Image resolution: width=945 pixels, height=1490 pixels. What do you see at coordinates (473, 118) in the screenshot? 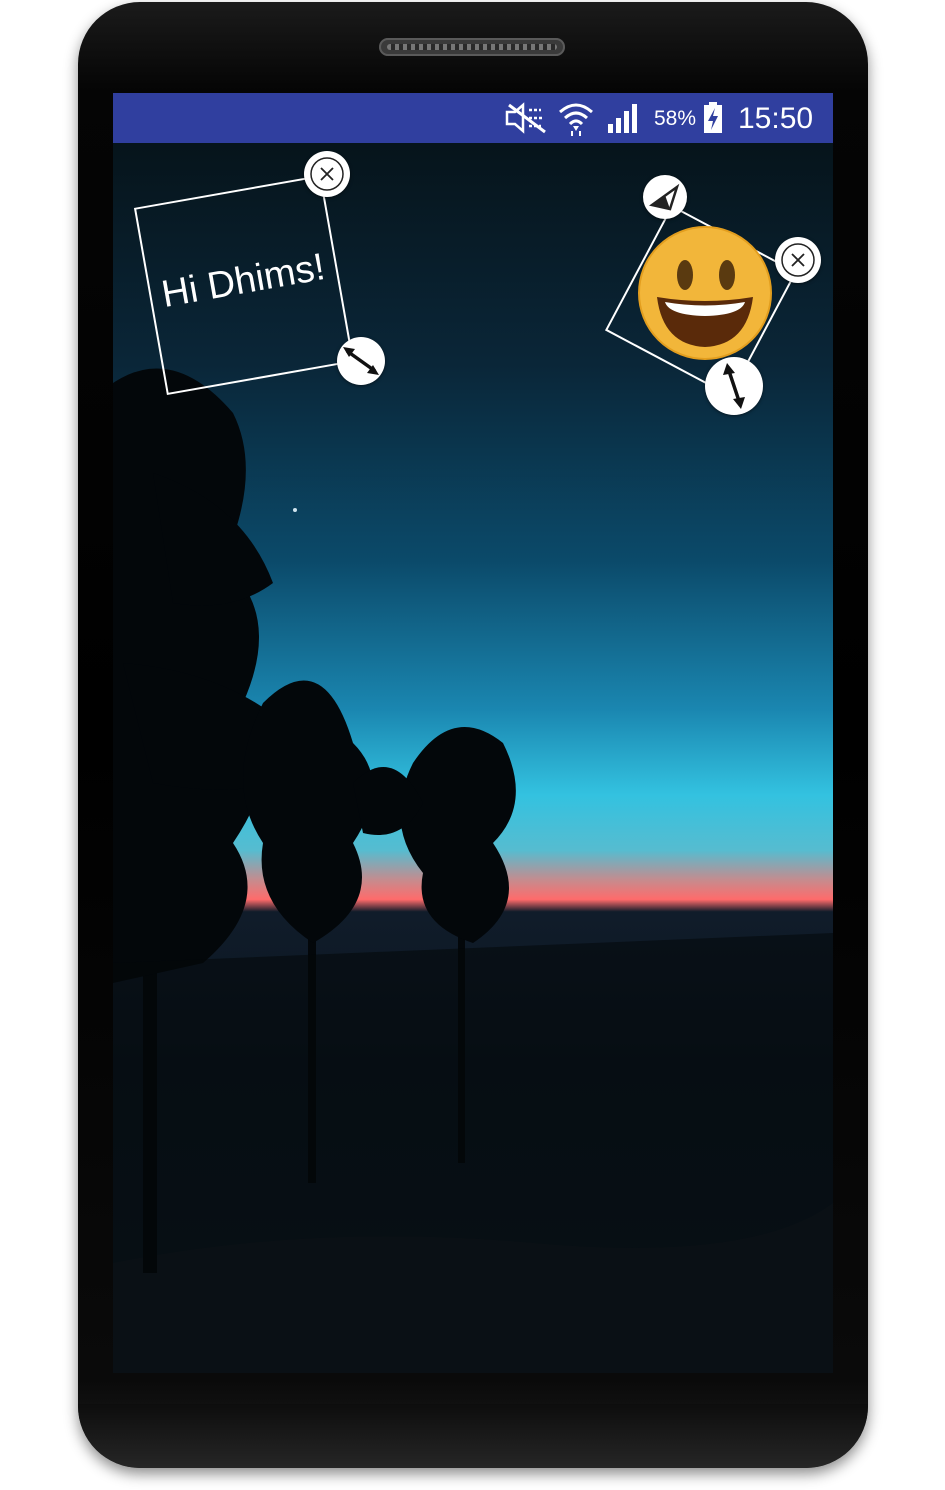
I see `status-bar: 58% 15:50` at bounding box center [473, 118].